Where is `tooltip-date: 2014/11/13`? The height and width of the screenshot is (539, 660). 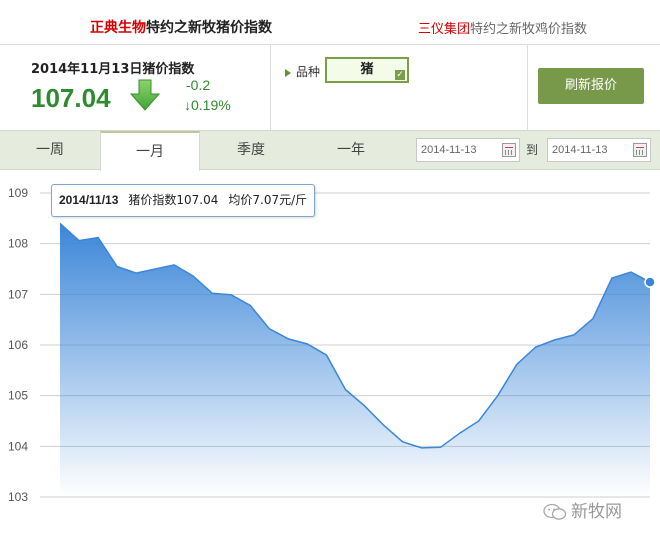
tooltip-date: 2014/11/13 is located at coordinates (89, 200).